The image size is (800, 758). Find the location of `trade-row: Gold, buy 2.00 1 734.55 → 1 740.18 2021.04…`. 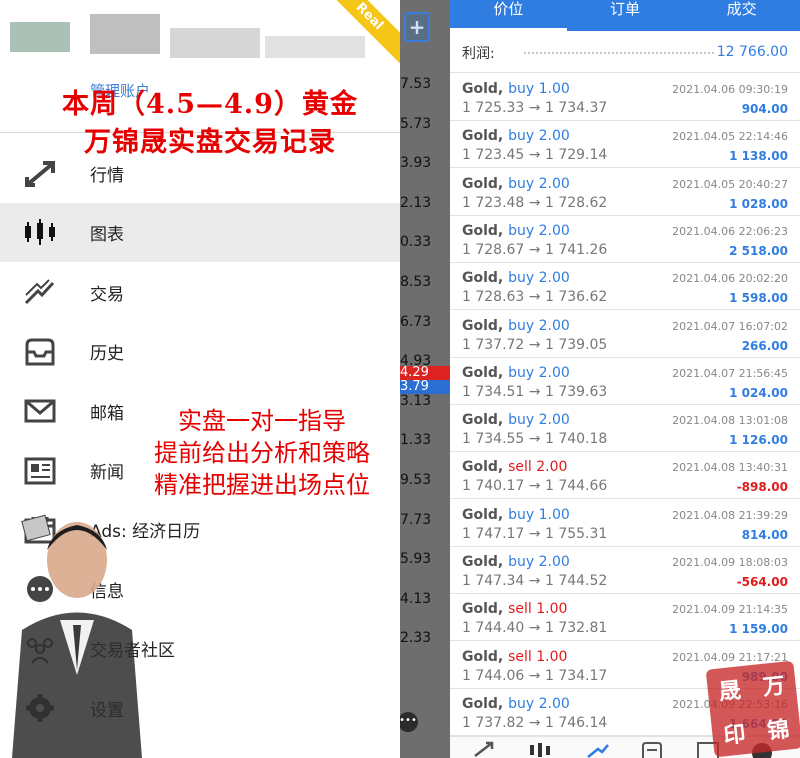

trade-row: Gold, buy 2.00 1 734.55 → 1 740.18 2021.04… is located at coordinates (625, 429).